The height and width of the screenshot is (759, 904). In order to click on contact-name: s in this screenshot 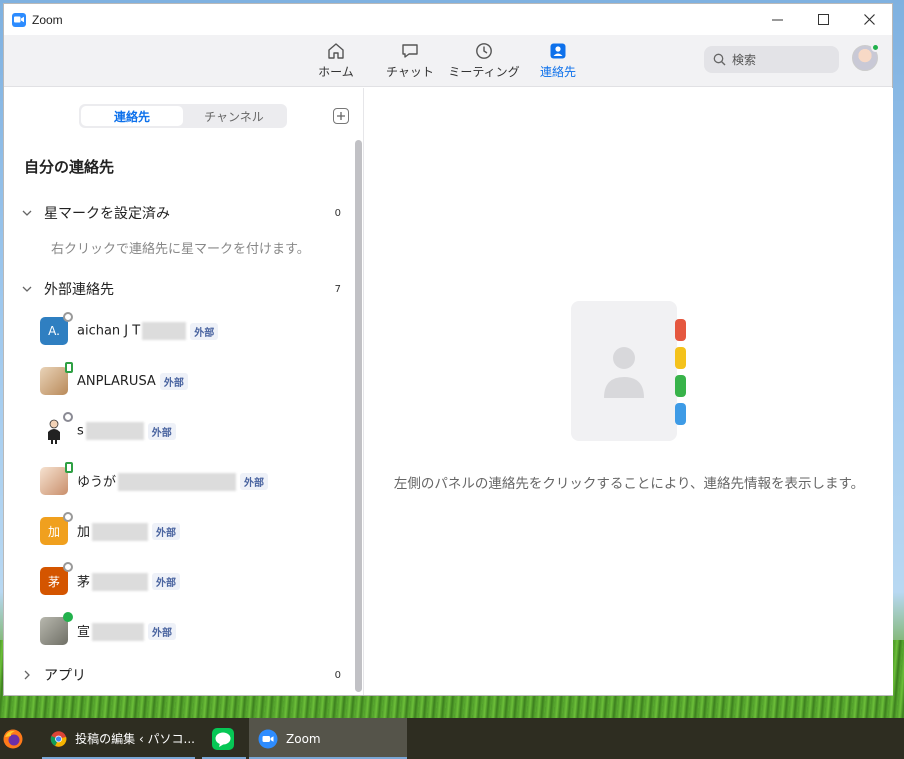, I will do `click(110, 431)`.